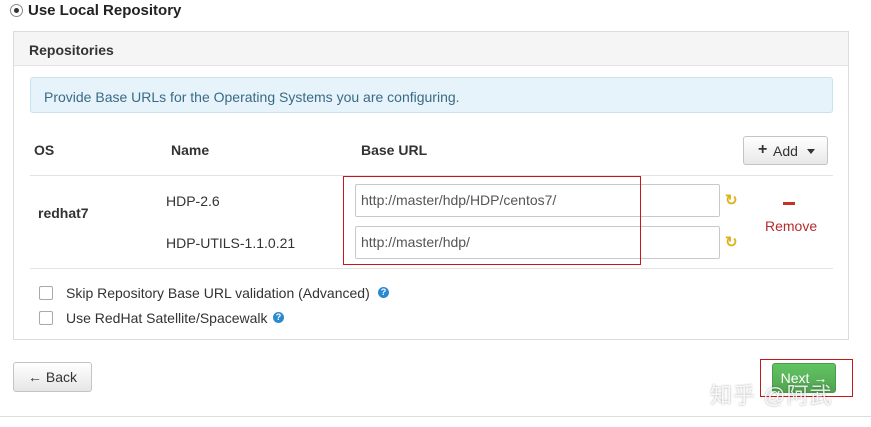 The image size is (871, 427). Describe the element at coordinates (16, 10) in the screenshot. I see `use-local-repository-radio` at that location.